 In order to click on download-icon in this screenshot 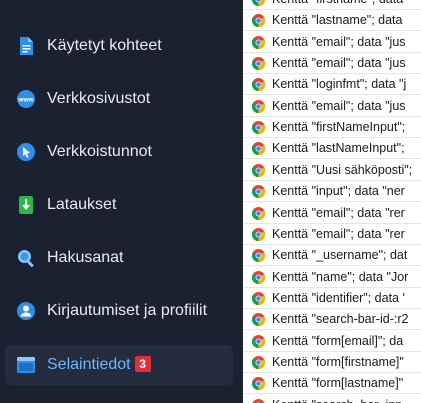, I will do `click(26, 205)`.